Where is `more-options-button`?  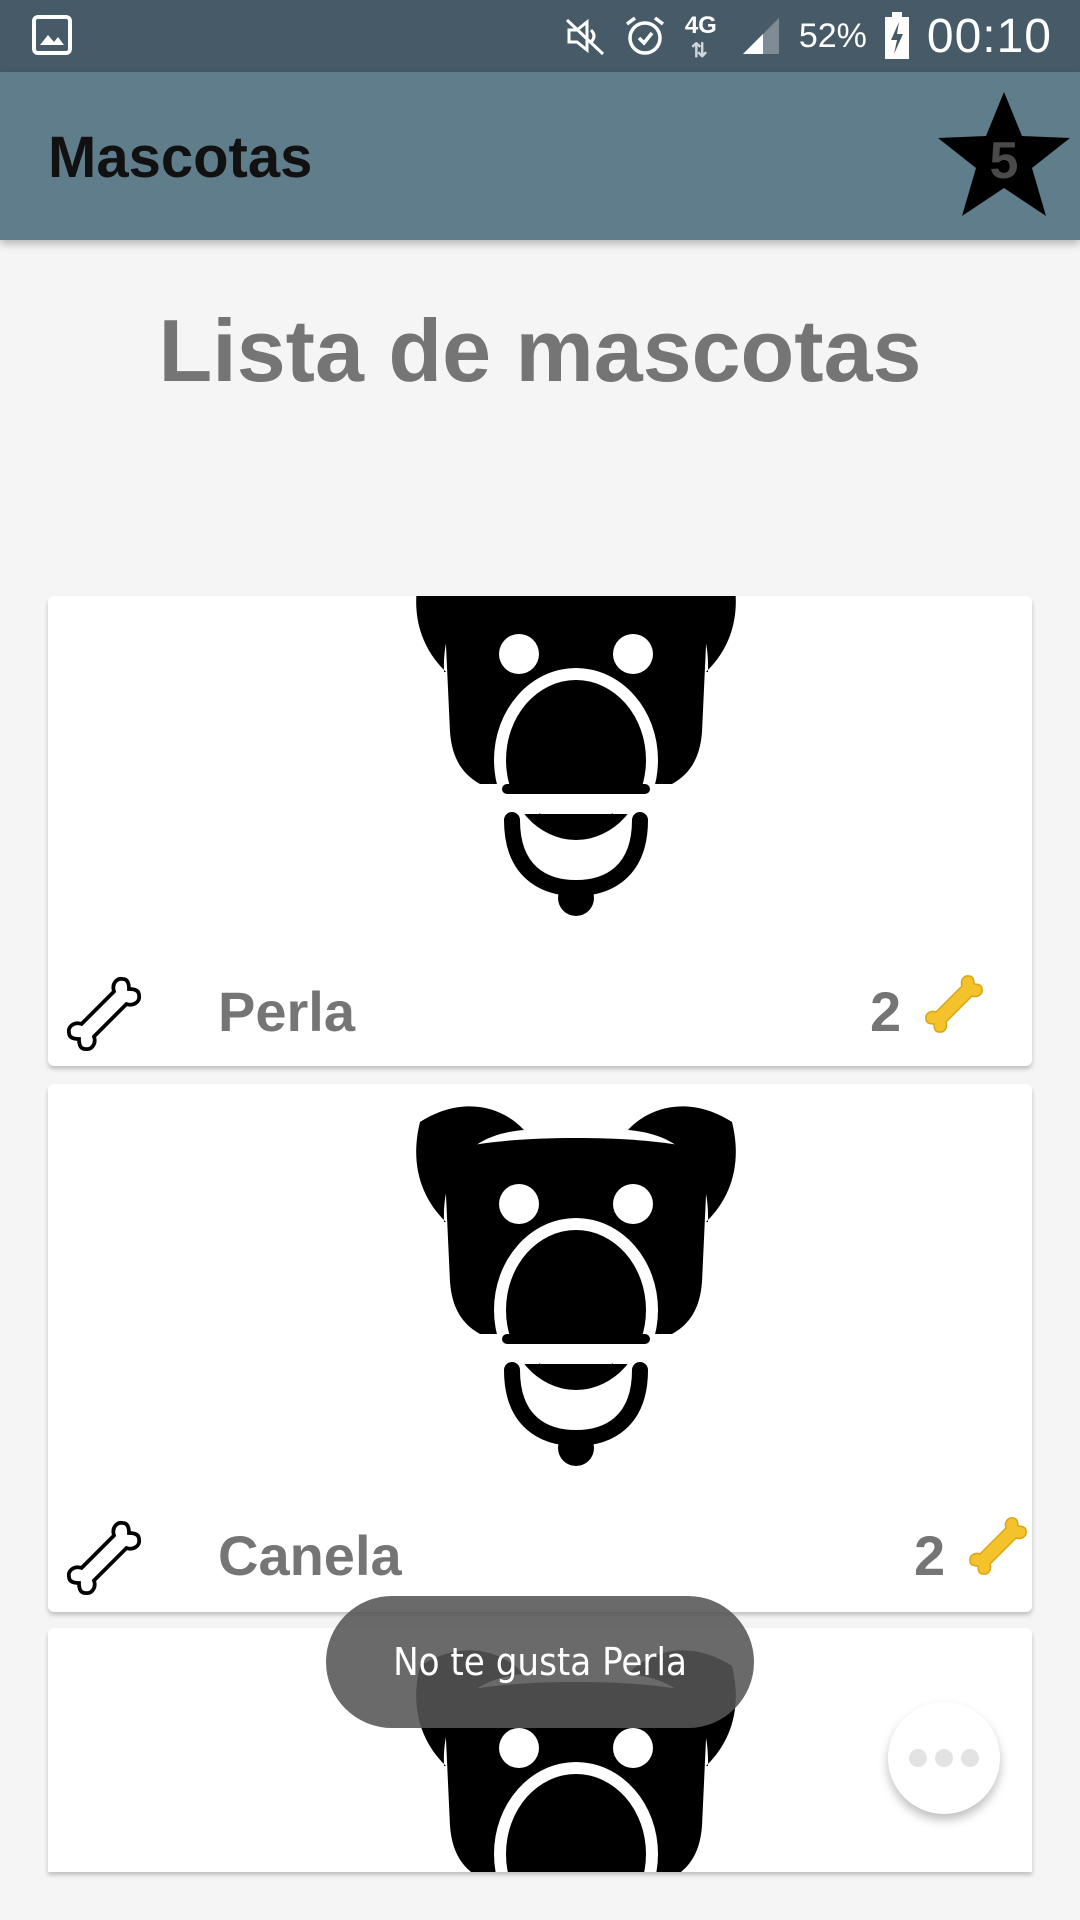
more-options-button is located at coordinates (944, 1758).